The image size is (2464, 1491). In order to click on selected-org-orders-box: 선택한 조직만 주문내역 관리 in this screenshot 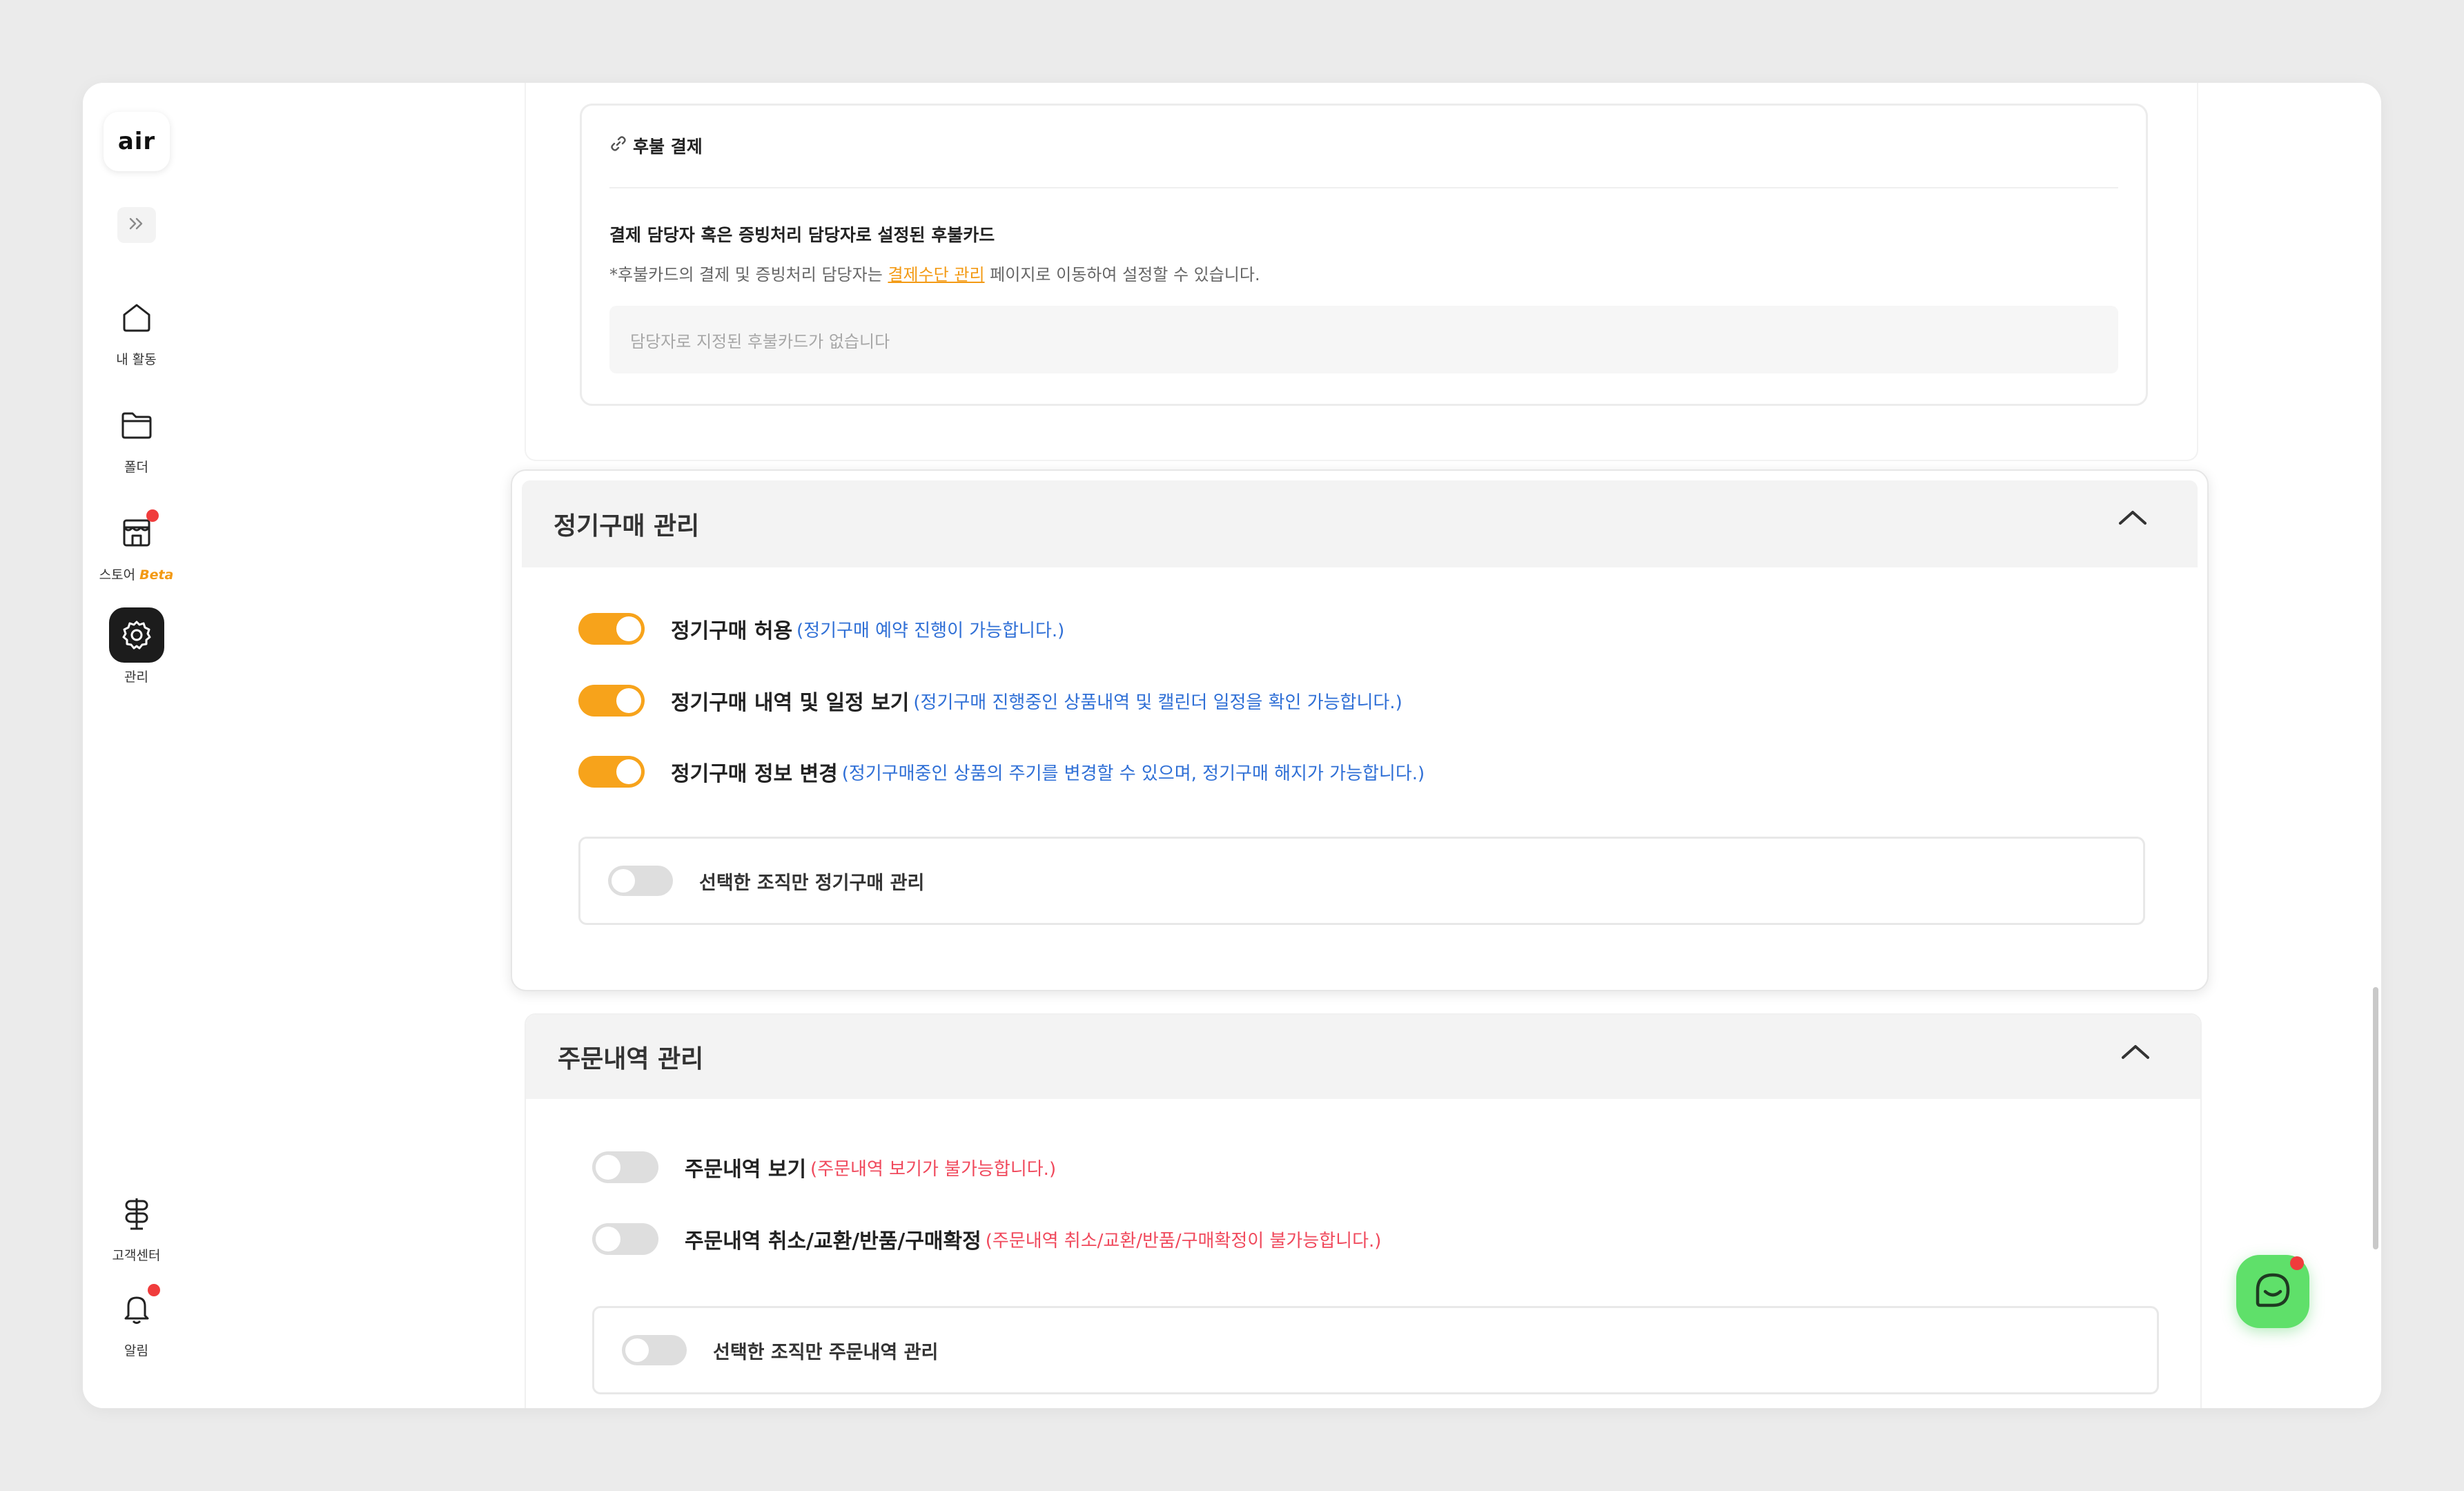, I will do `click(1375, 1350)`.